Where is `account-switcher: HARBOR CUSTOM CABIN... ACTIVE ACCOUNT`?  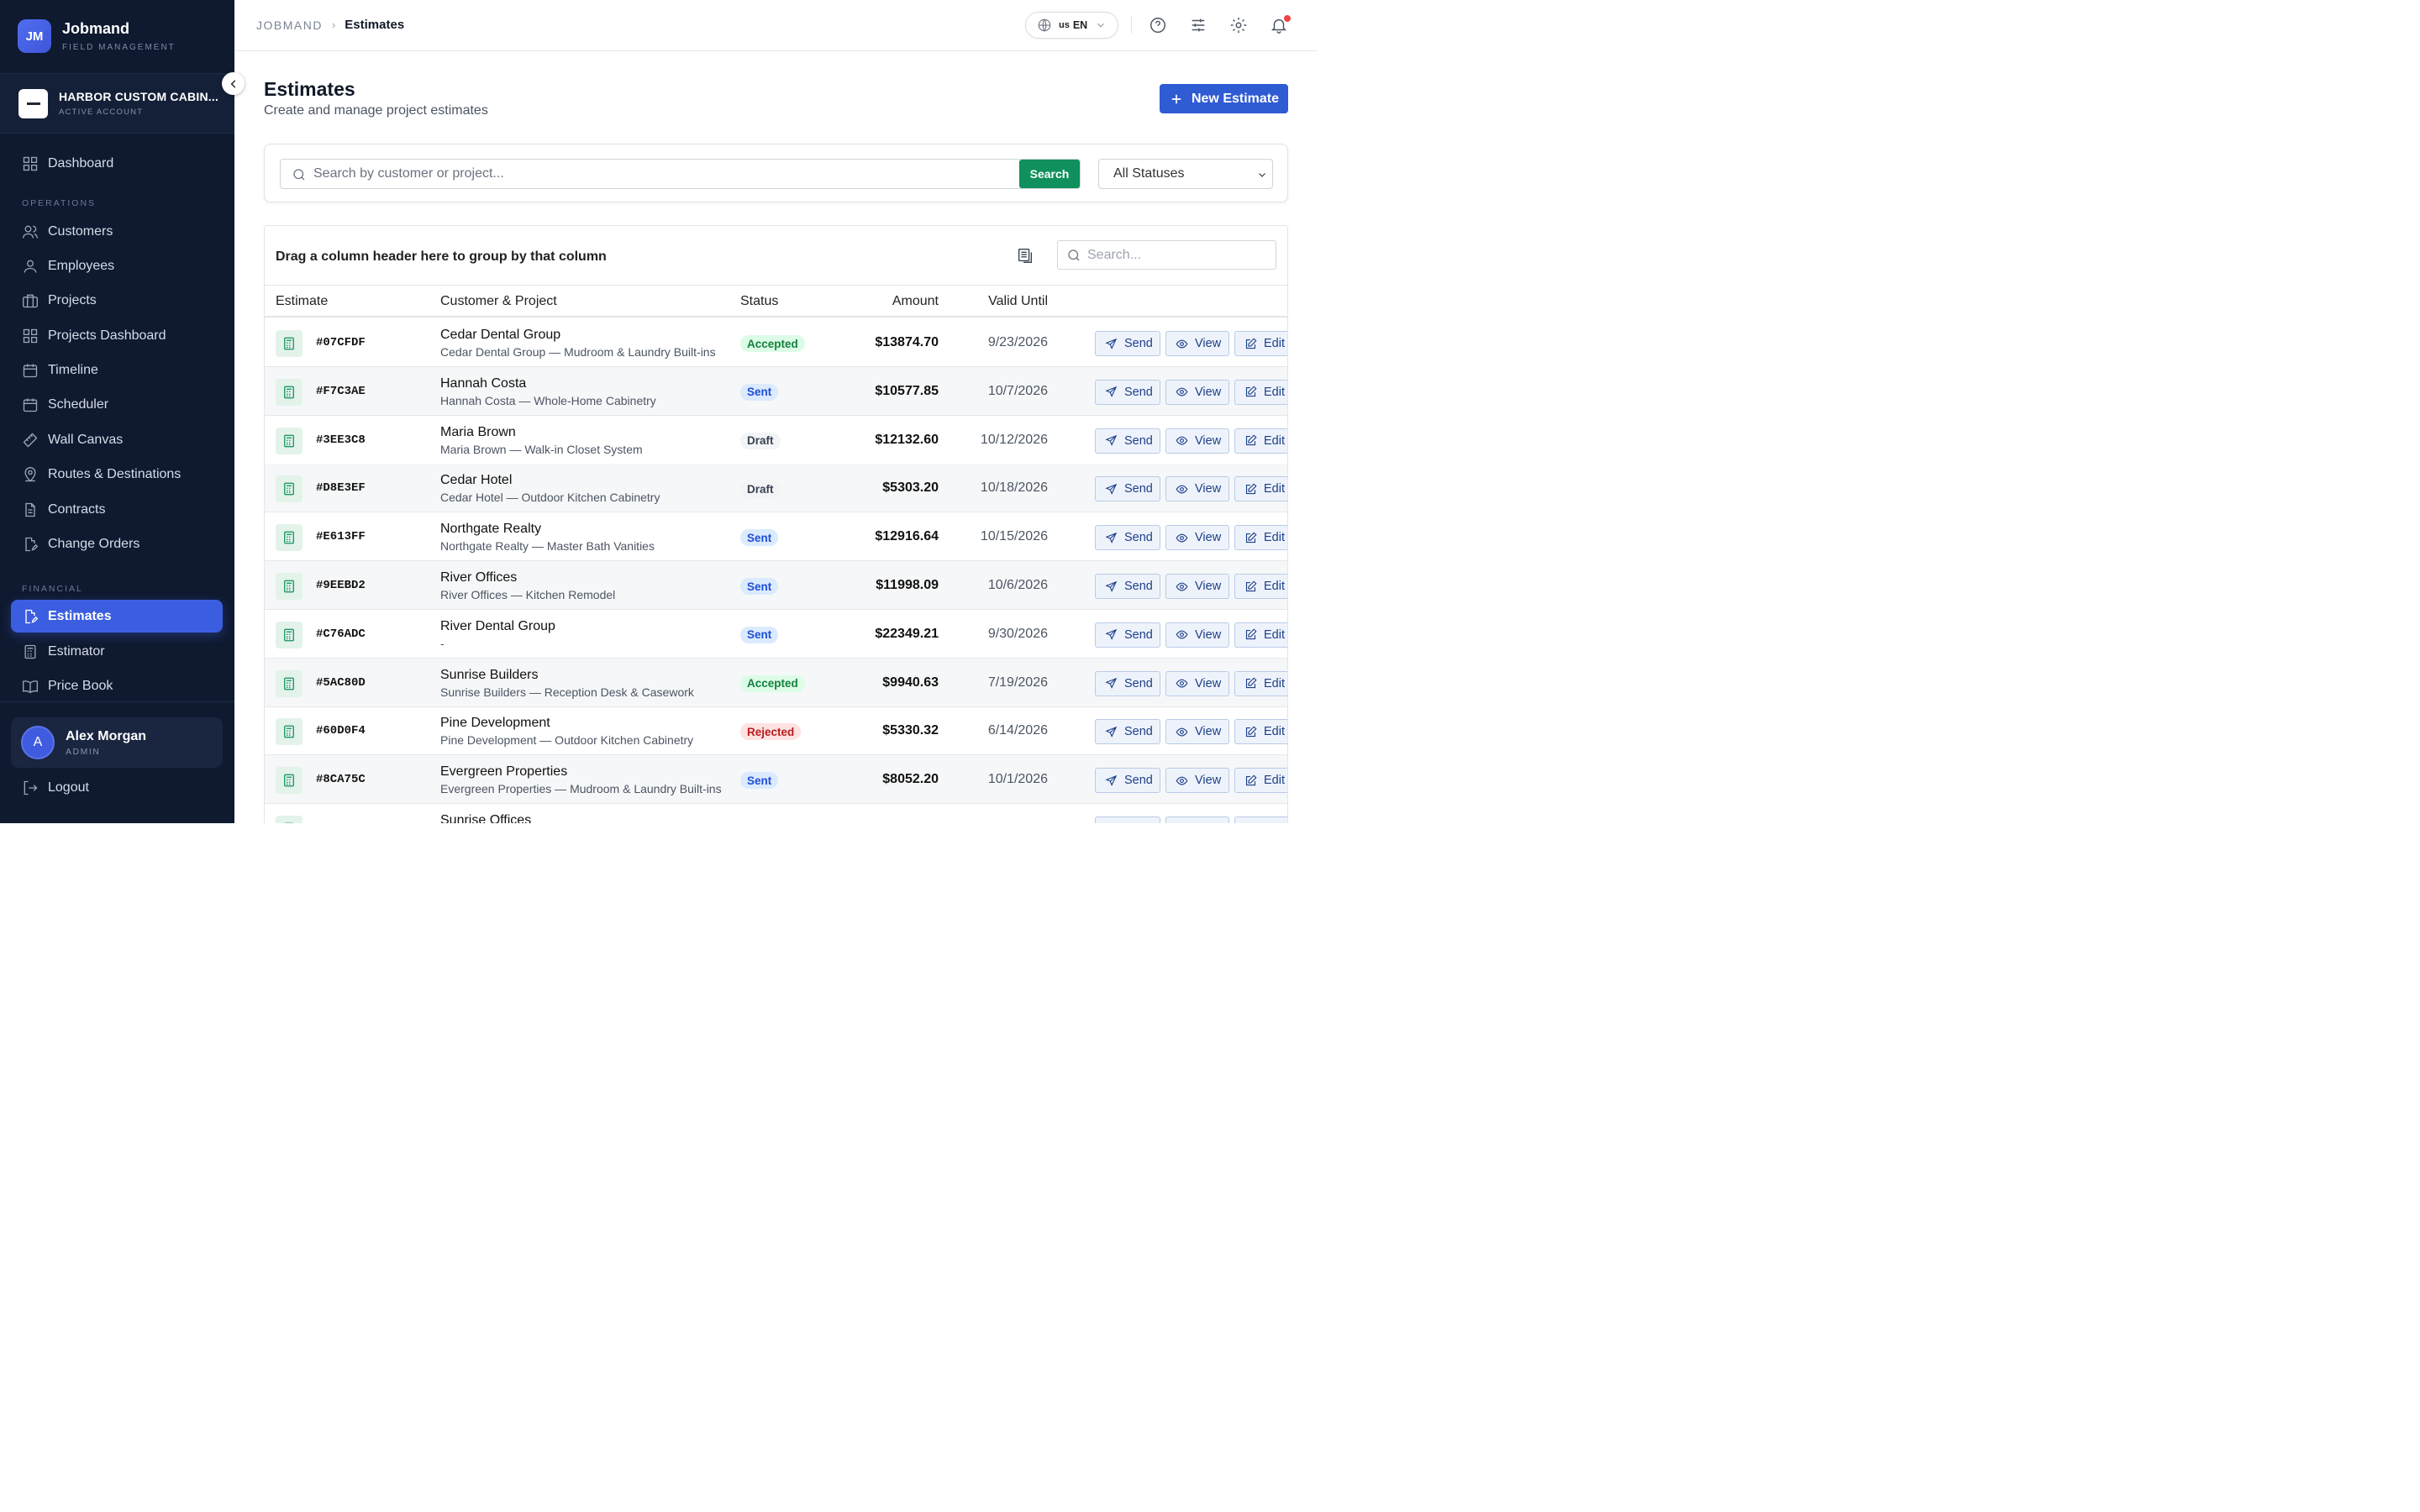 account-switcher: HARBOR CUSTOM CABIN... ACTIVE ACCOUNT is located at coordinates (117, 103).